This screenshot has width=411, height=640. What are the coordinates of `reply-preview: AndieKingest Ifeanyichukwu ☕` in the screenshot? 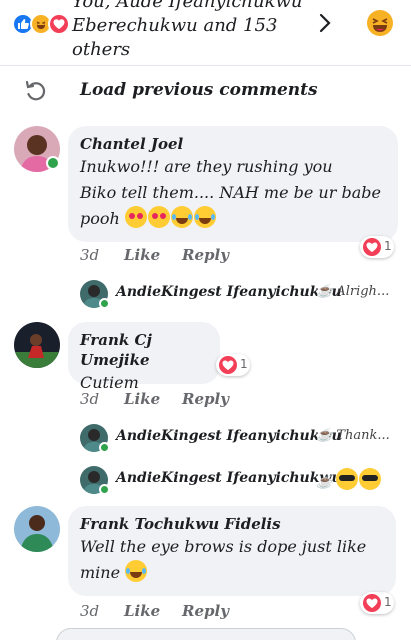 It's located at (235, 481).